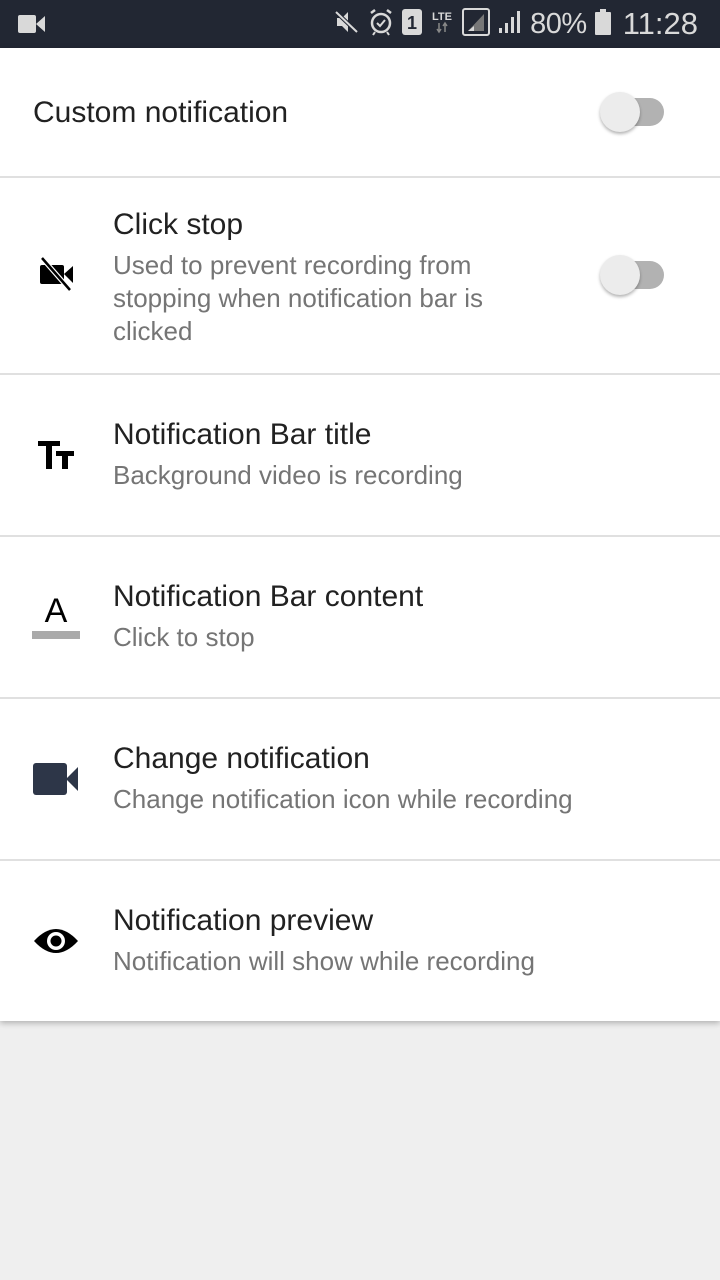 The width and height of the screenshot is (720, 1280). Describe the element at coordinates (56, 617) in the screenshot. I see `text-format-icon: A` at that location.